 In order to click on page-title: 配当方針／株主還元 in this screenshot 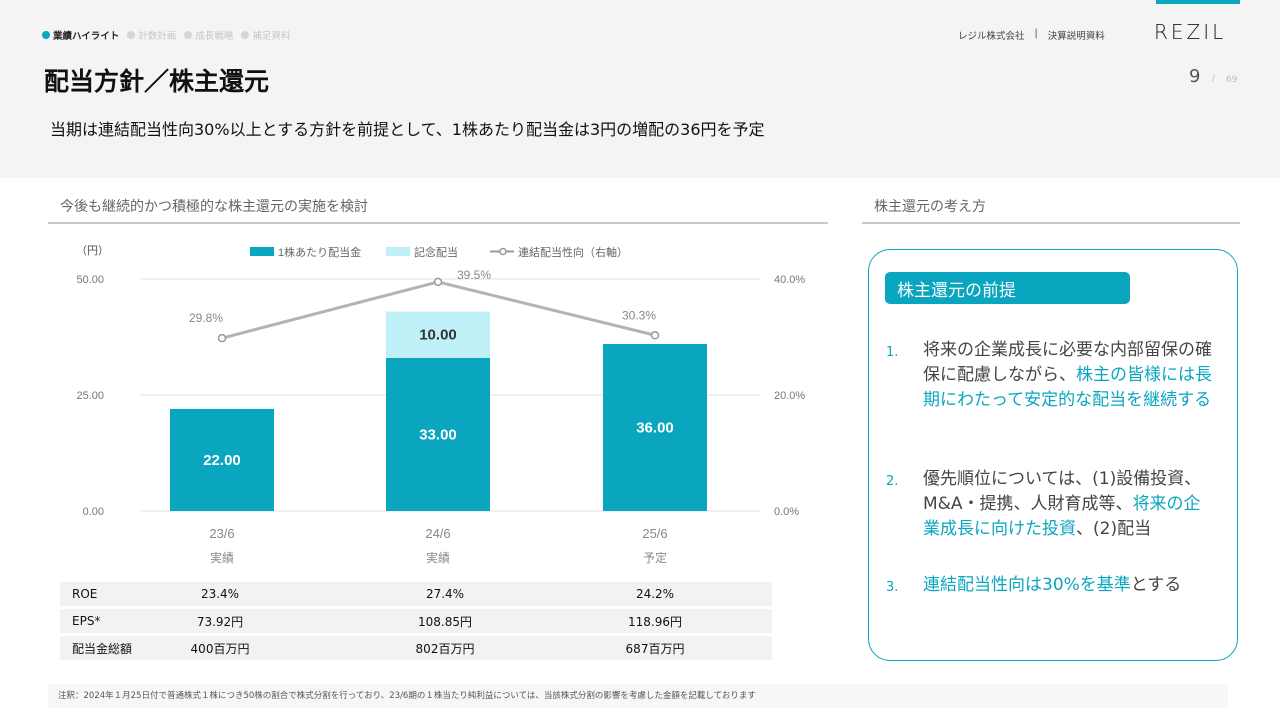, I will do `click(157, 81)`.